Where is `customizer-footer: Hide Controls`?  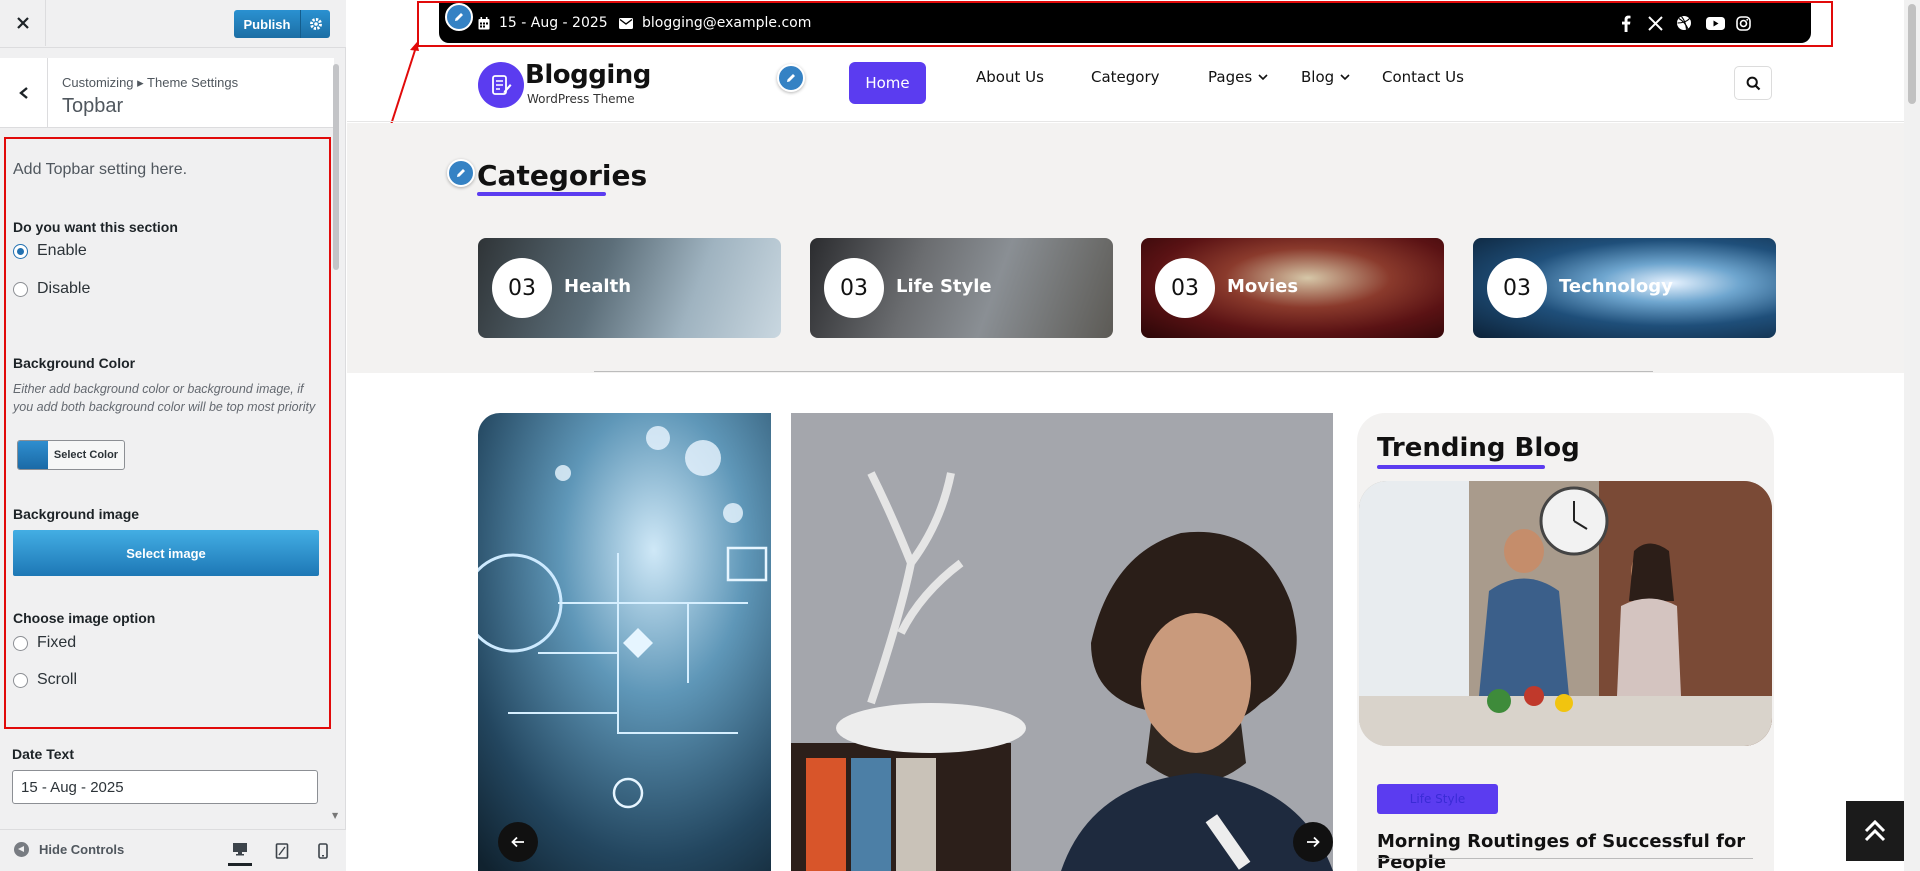
customizer-footer: Hide Controls is located at coordinates (173, 850).